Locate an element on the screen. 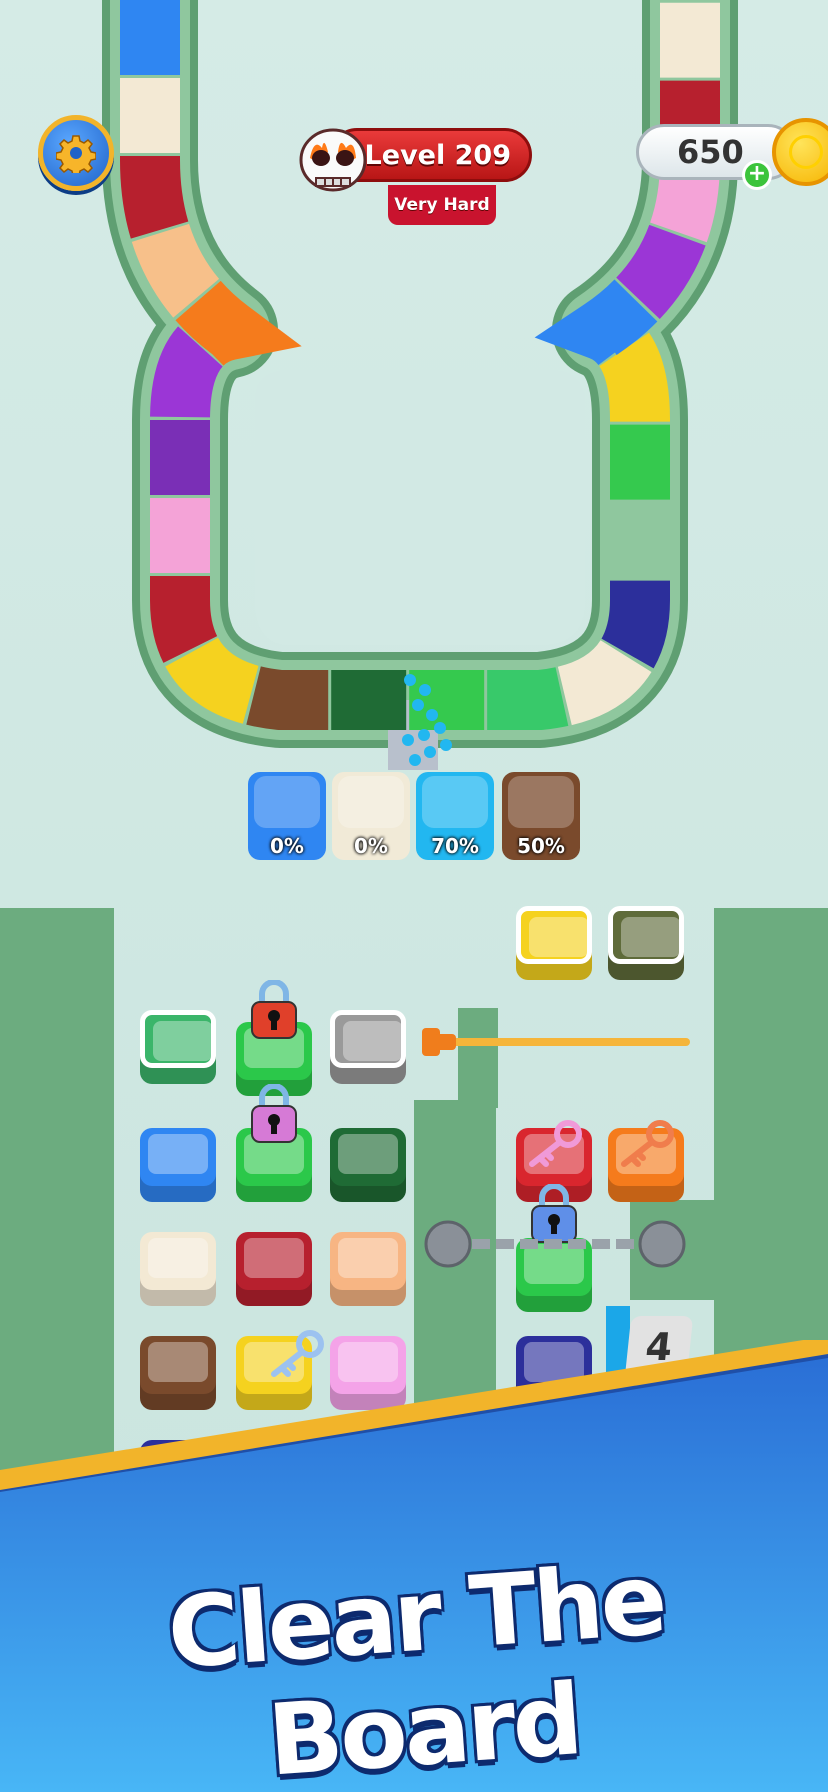  pull-pin-icon is located at coordinates (560, 1042).